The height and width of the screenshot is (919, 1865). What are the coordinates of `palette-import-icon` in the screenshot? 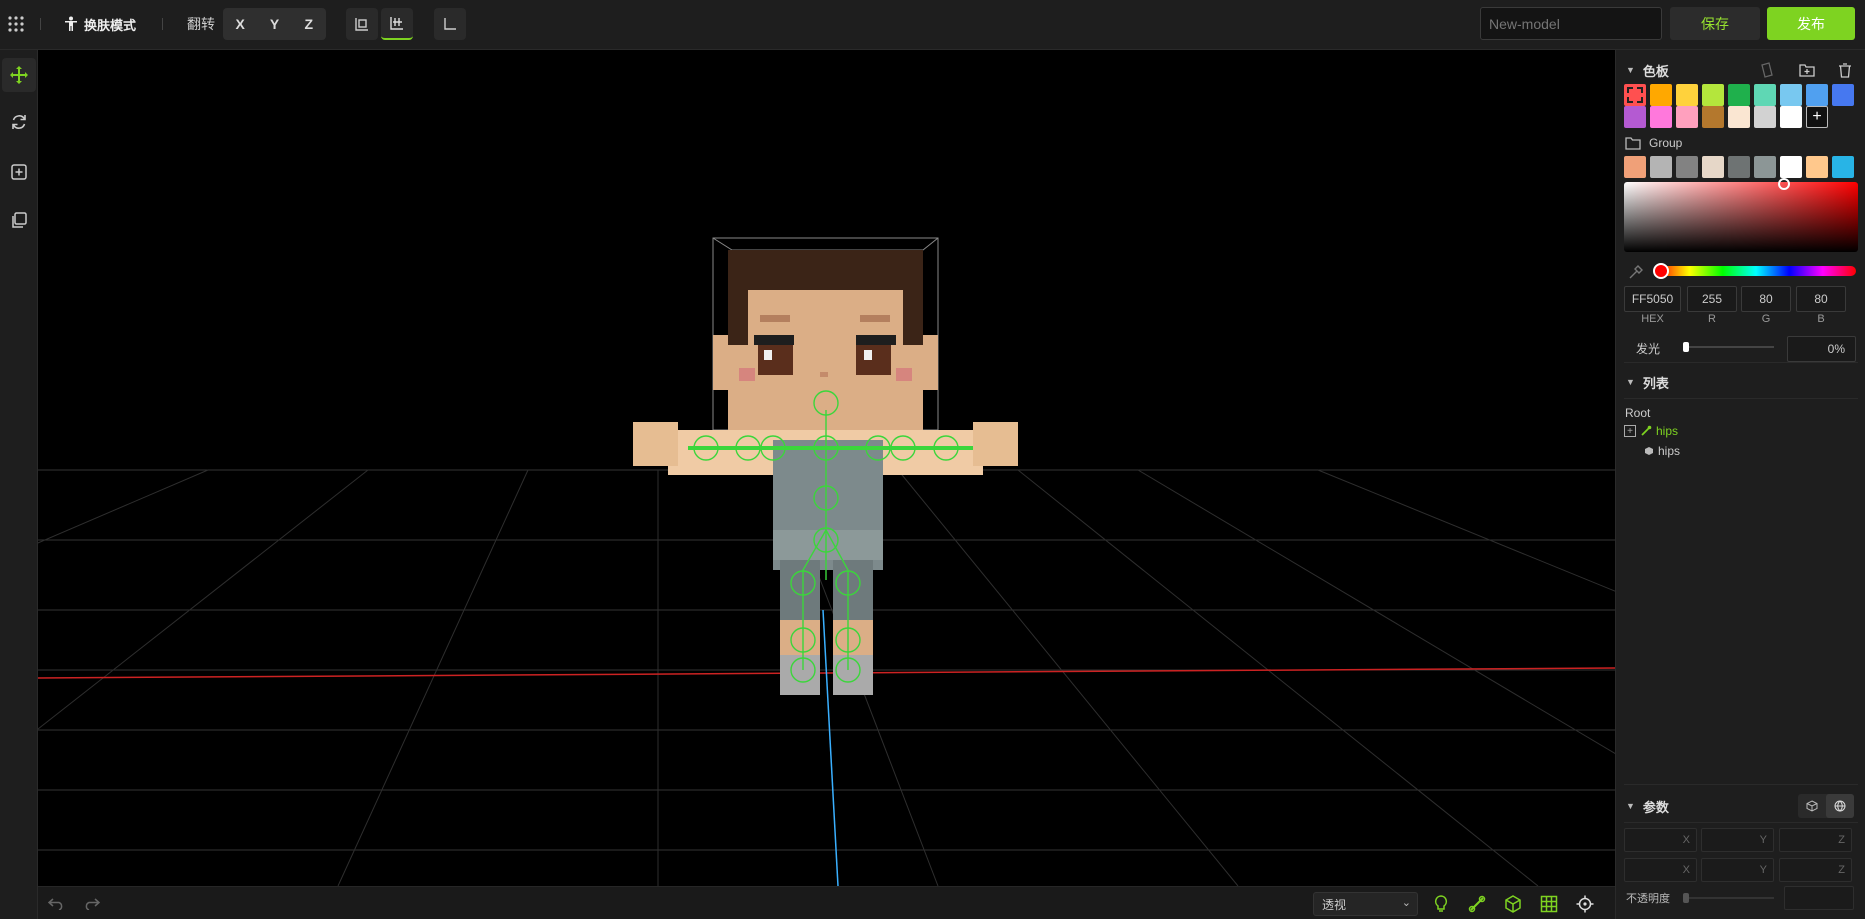 It's located at (1807, 70).